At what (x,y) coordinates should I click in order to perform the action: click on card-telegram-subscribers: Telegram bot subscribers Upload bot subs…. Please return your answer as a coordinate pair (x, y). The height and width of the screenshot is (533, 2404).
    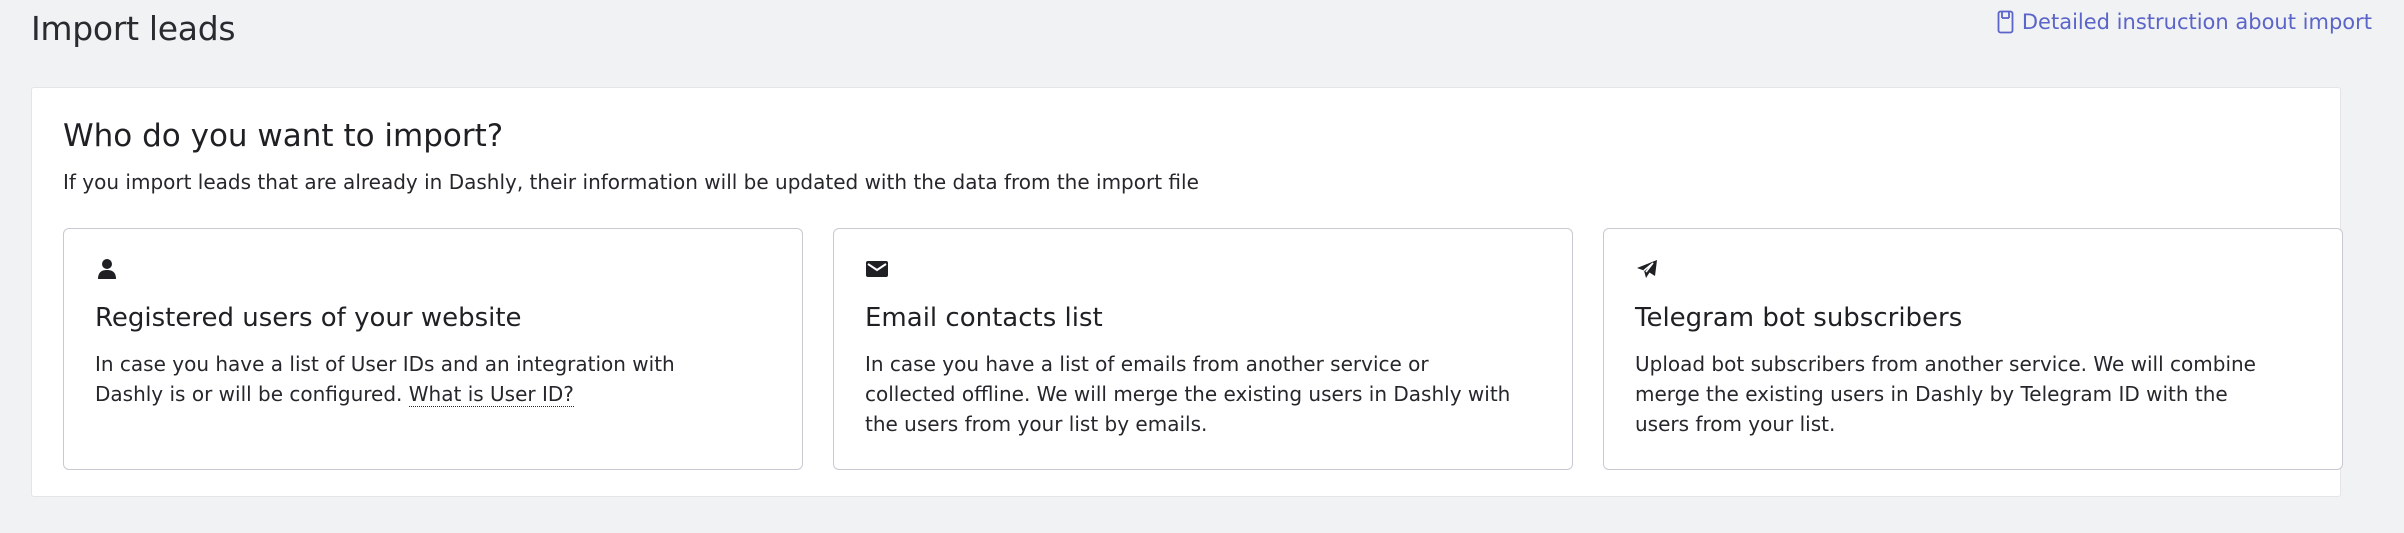
    Looking at the image, I should click on (1973, 349).